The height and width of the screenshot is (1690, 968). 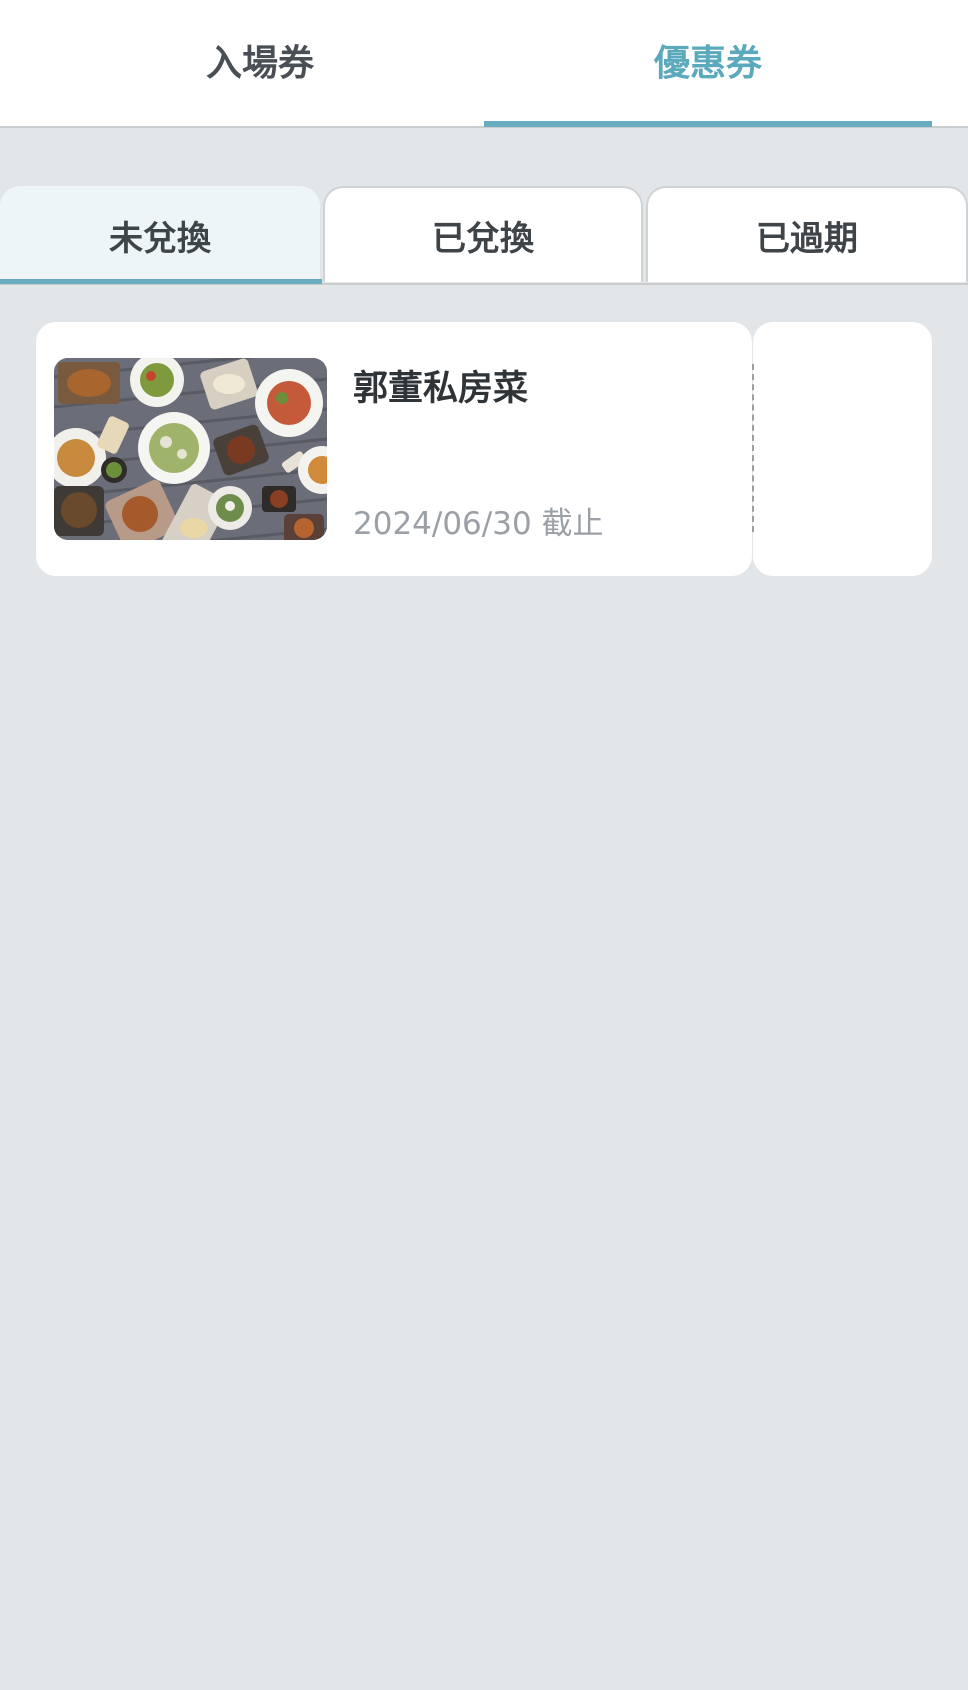 I want to click on coupon-thumbnail, so click(x=190, y=449).